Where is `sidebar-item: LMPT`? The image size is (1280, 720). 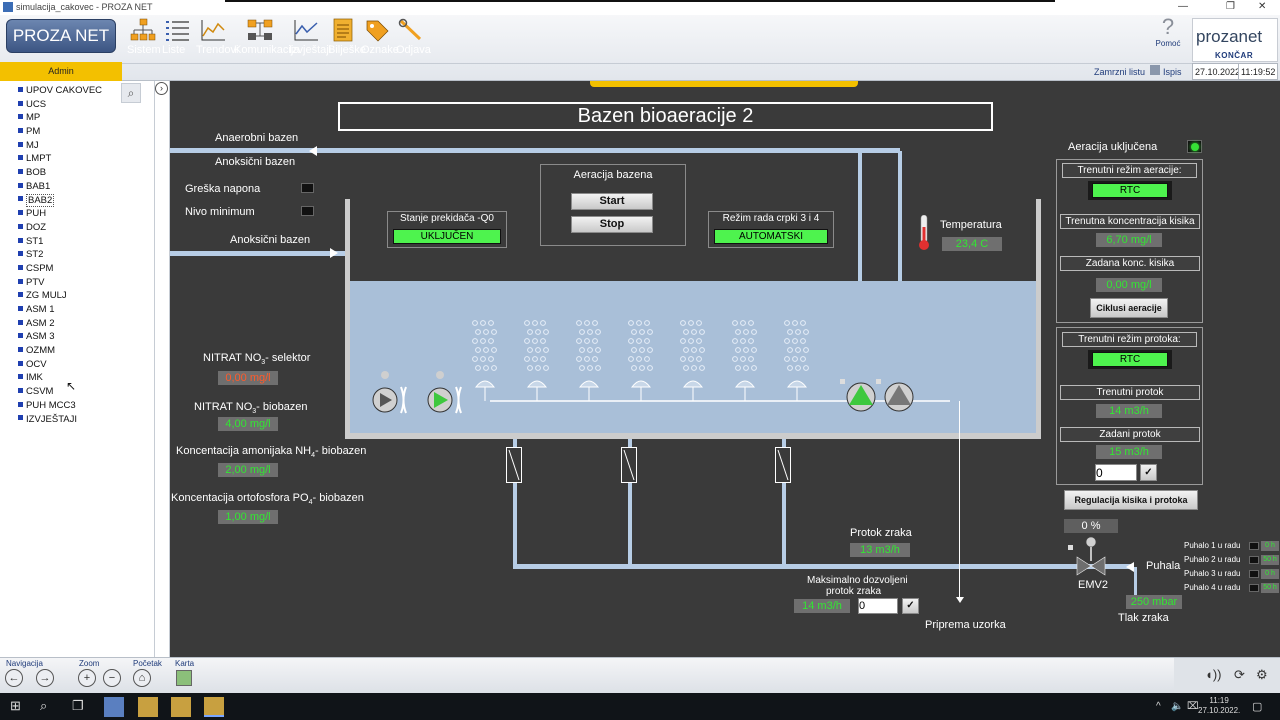 sidebar-item: LMPT is located at coordinates (60, 159).